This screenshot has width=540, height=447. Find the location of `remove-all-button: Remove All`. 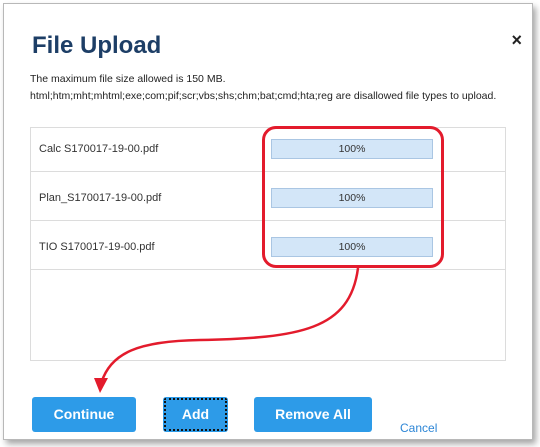

remove-all-button: Remove All is located at coordinates (313, 414).